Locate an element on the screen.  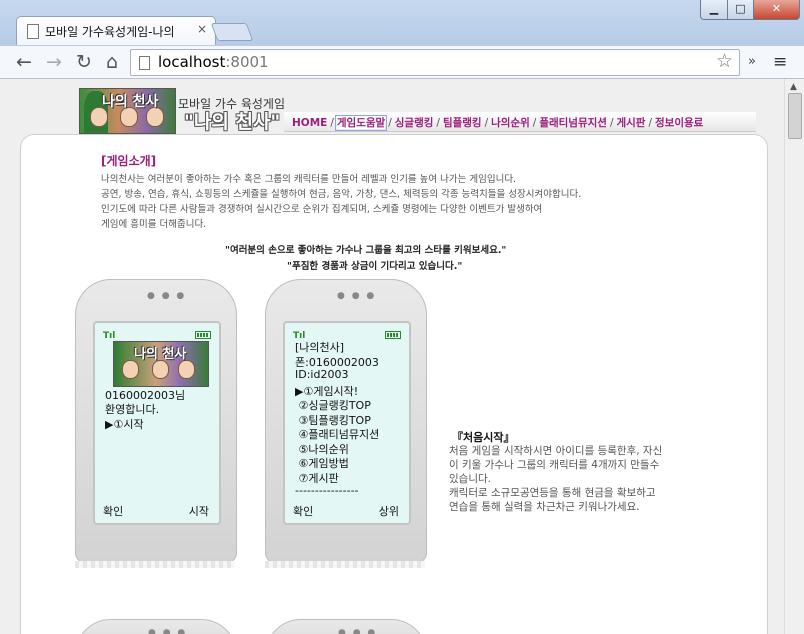
intro-line: 게임에 흥미를 더해줍니다. is located at coordinates (154, 224).